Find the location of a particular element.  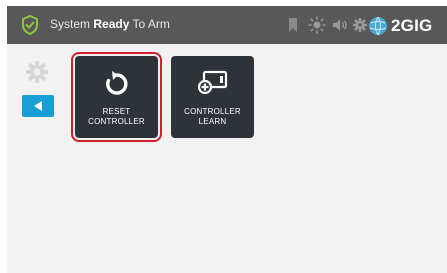

reset-controller-button: RESET CONTROLLER is located at coordinates (116, 97).